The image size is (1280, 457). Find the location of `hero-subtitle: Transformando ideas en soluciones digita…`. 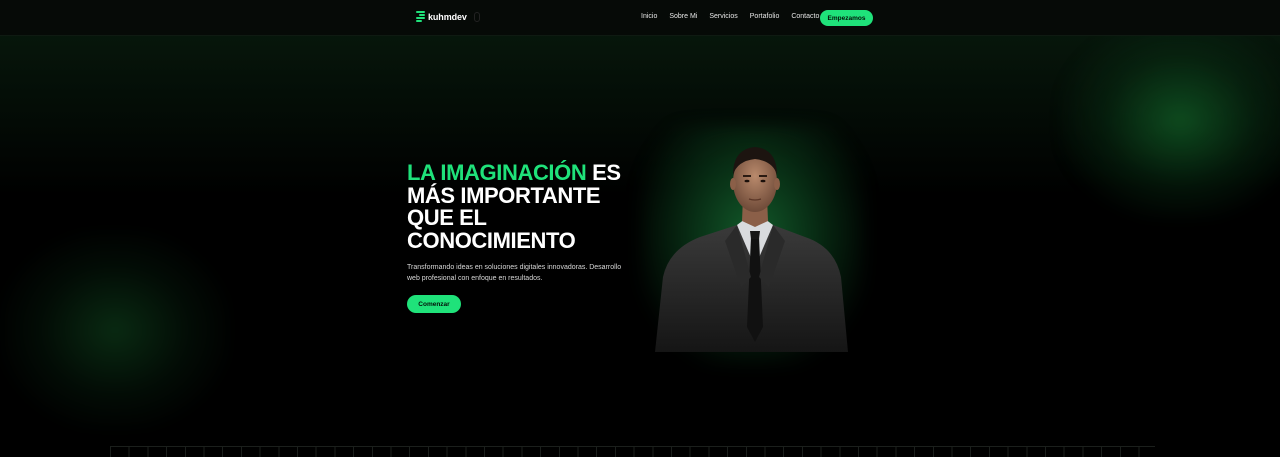

hero-subtitle: Transformando ideas en soluciones digita… is located at coordinates (514, 273).